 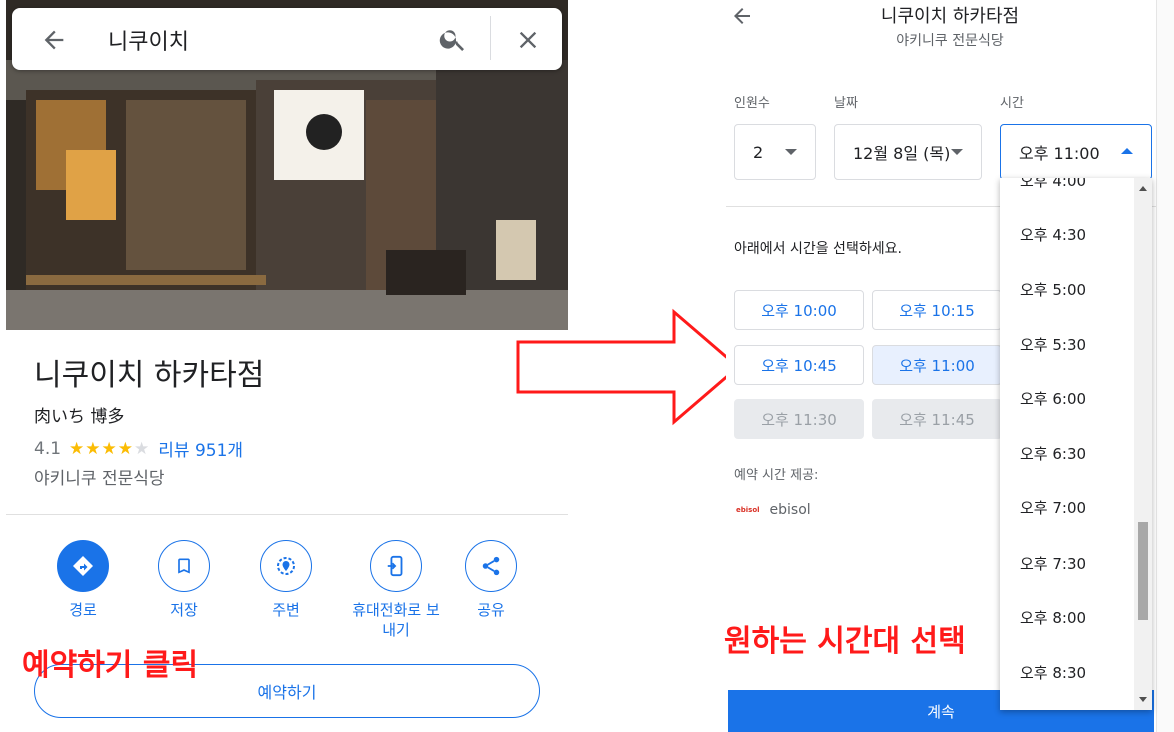 I want to click on dropdown-option: 오후 4:30, so click(x=1053, y=234).